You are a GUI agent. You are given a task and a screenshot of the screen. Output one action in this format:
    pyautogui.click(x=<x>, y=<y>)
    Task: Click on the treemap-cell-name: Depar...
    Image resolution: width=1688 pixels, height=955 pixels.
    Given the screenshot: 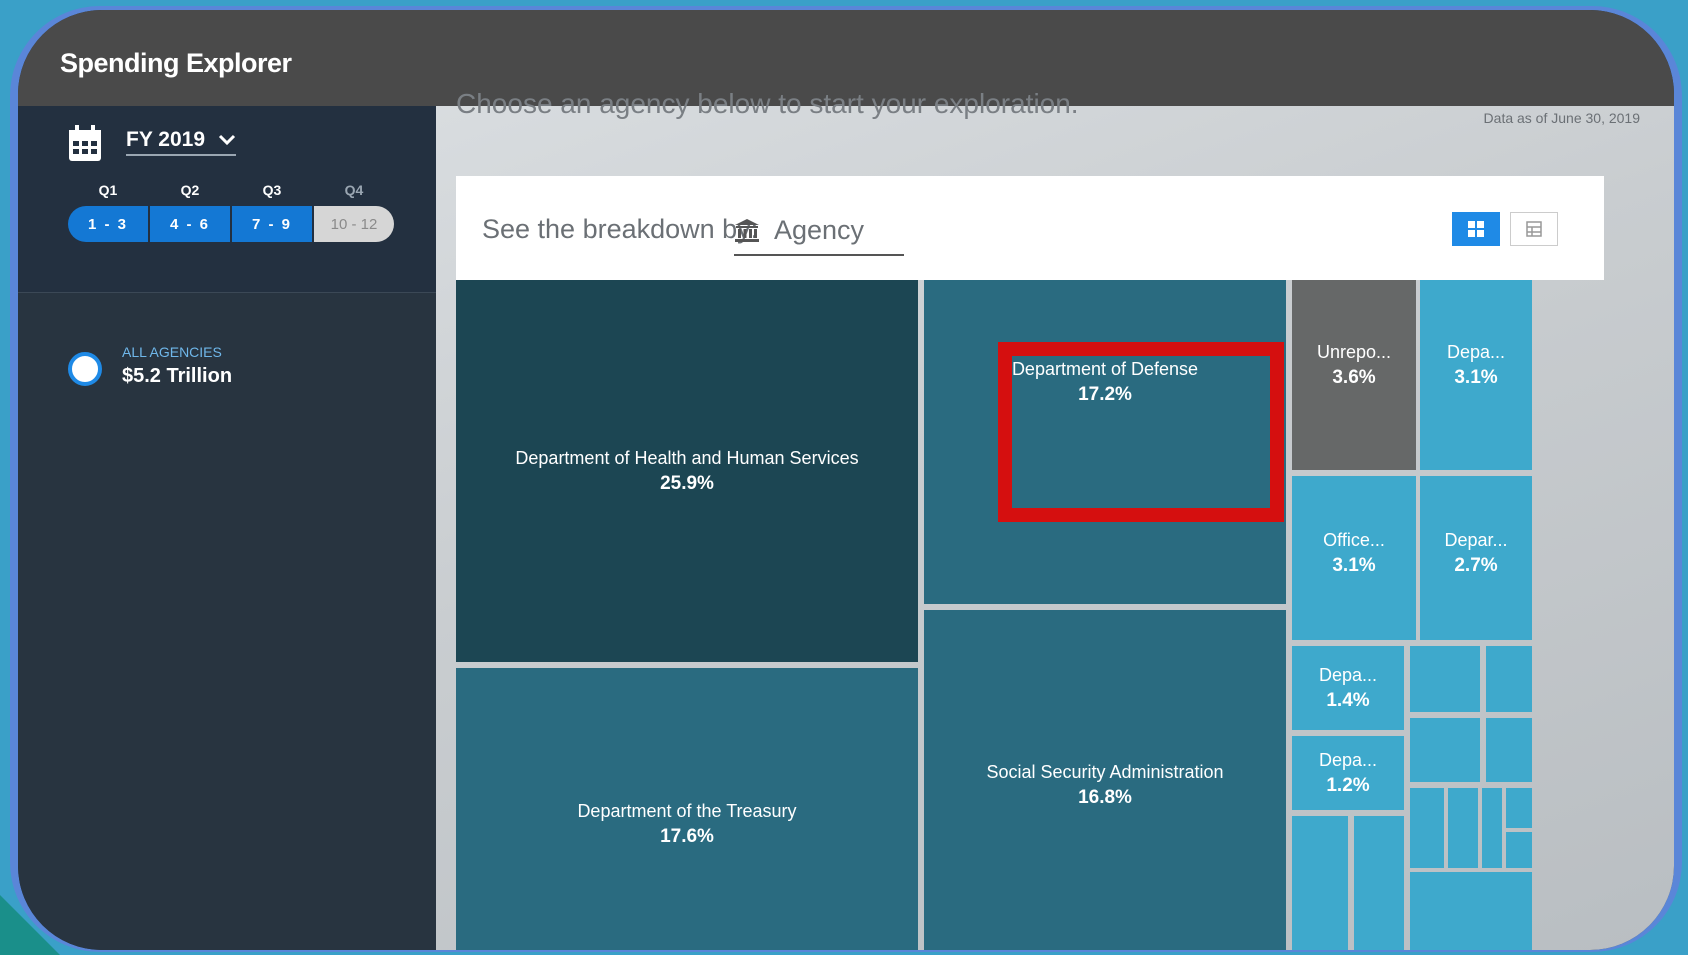 What is the action you would take?
    pyautogui.click(x=1476, y=539)
    